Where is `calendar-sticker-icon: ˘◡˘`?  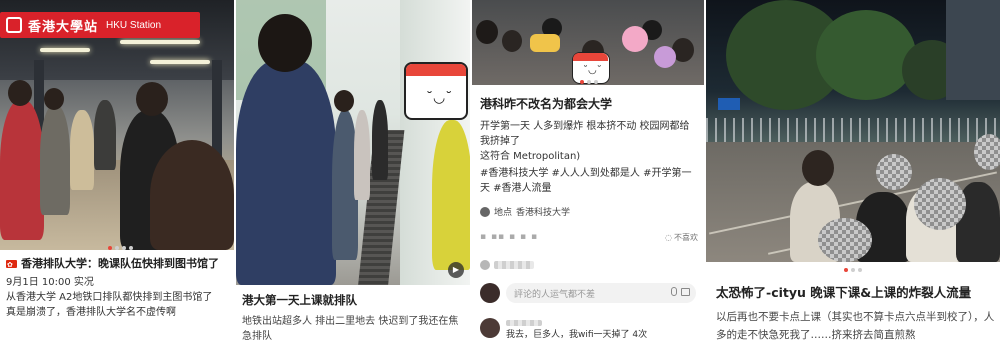
calendar-sticker-icon: ˘◡˘ is located at coordinates (436, 91).